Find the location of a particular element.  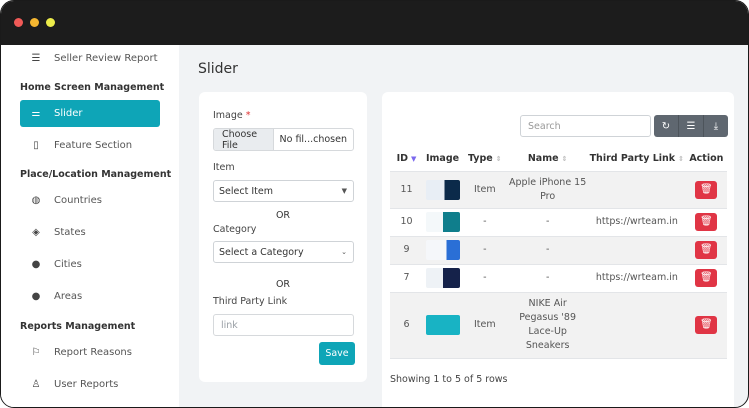

pagination-info: Showing 1 to 5 of 5 rows is located at coordinates (449, 379).